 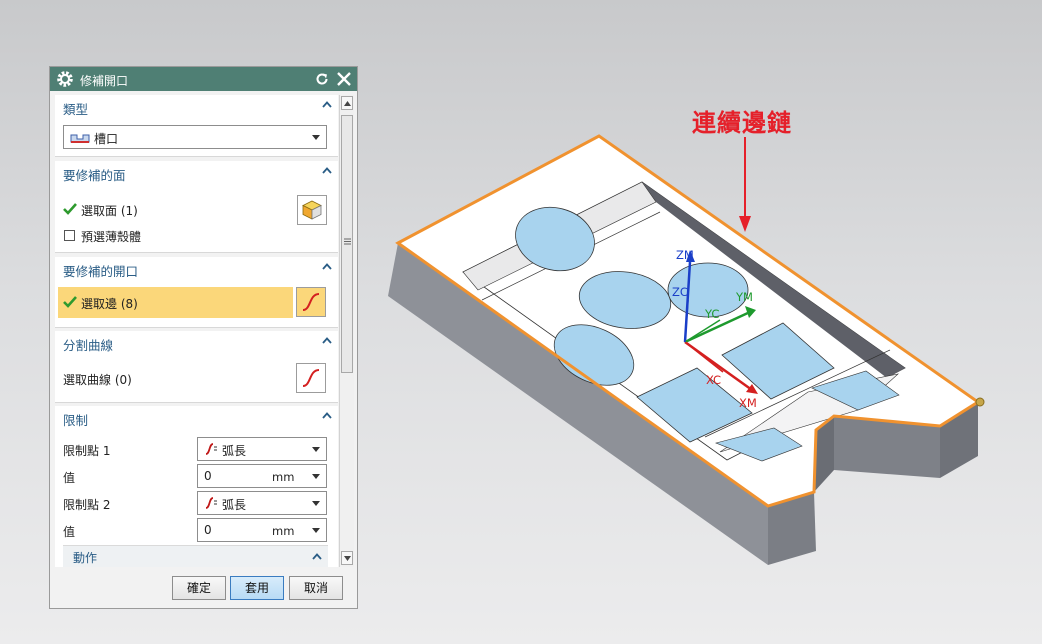 What do you see at coordinates (195, 556) in the screenshot?
I see `action-subgroup-header: 動作` at bounding box center [195, 556].